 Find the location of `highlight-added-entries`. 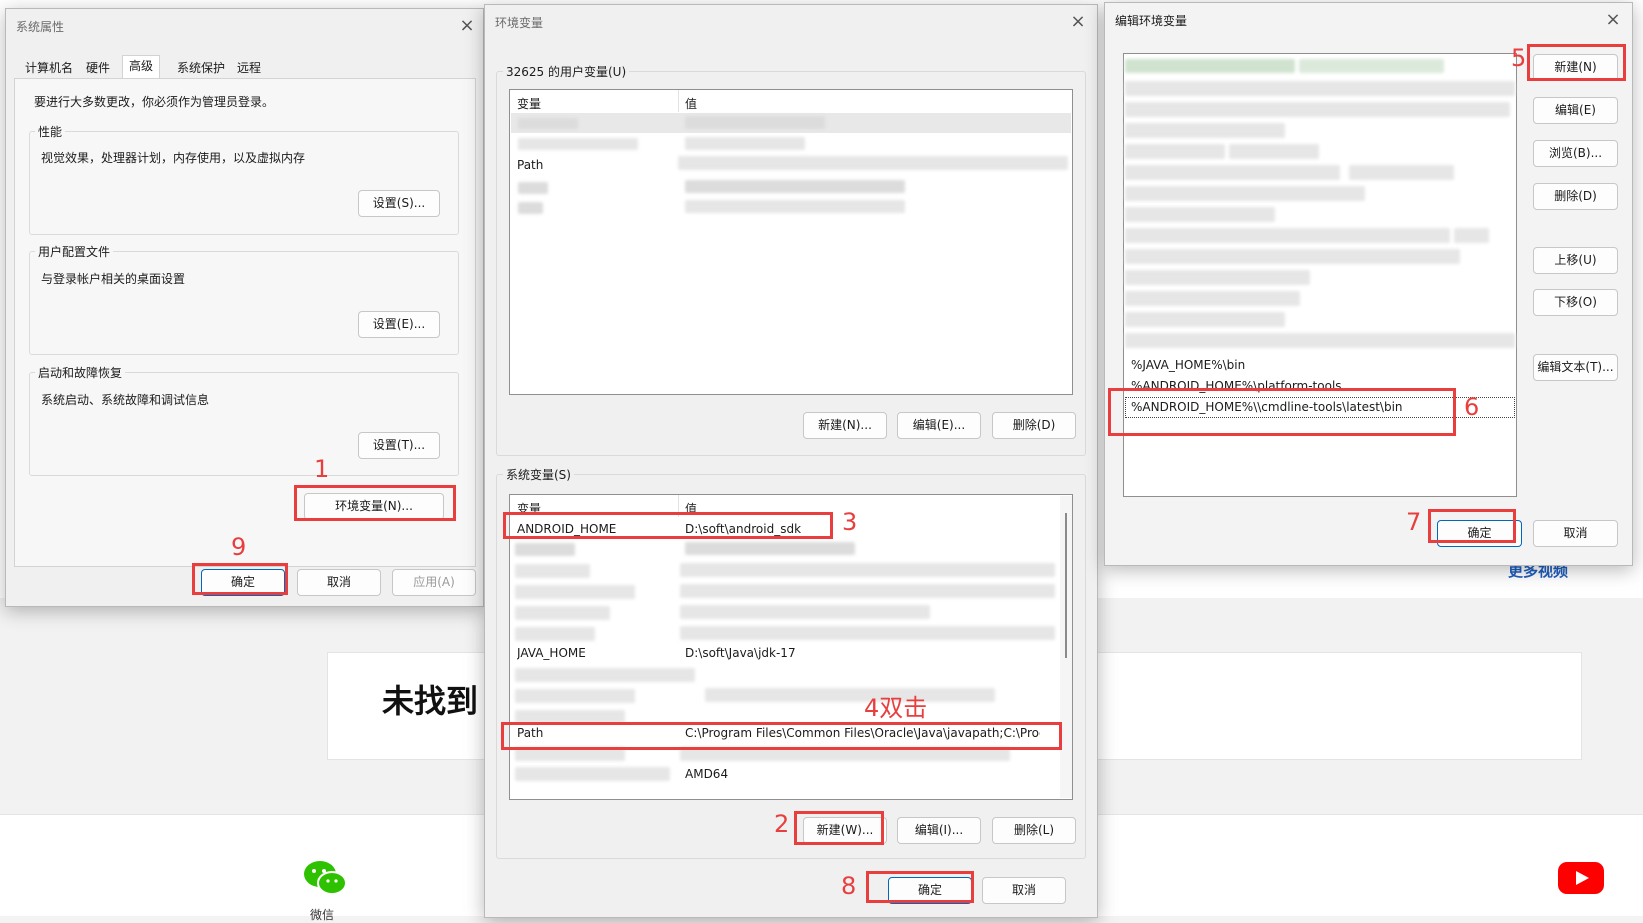

highlight-added-entries is located at coordinates (1282, 412).